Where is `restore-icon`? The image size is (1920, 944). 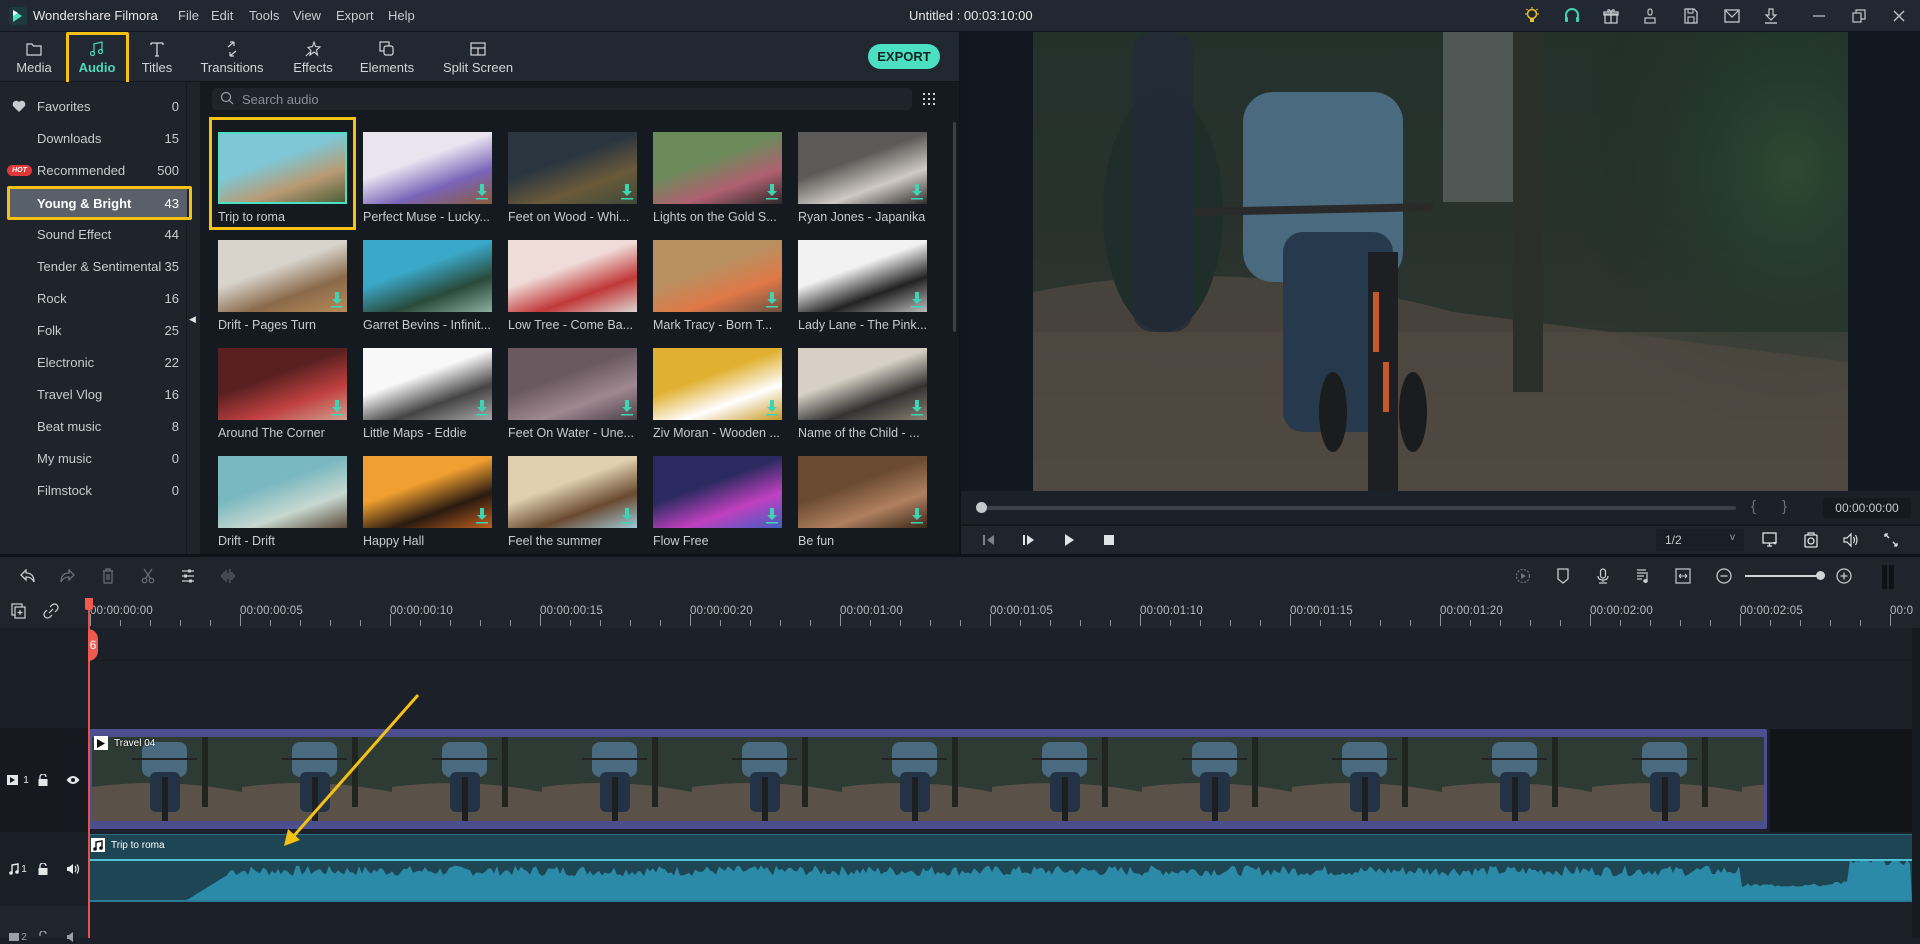
restore-icon is located at coordinates (1859, 16).